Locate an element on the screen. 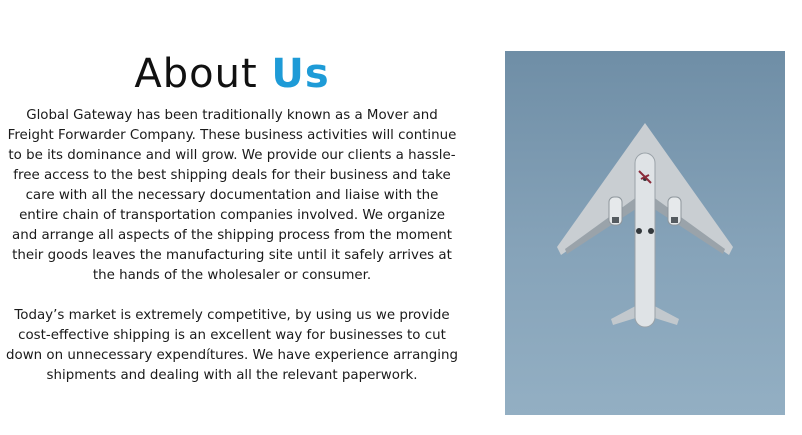 The width and height of the screenshot is (802, 435). about-heading: About Us is located at coordinates (232, 74).